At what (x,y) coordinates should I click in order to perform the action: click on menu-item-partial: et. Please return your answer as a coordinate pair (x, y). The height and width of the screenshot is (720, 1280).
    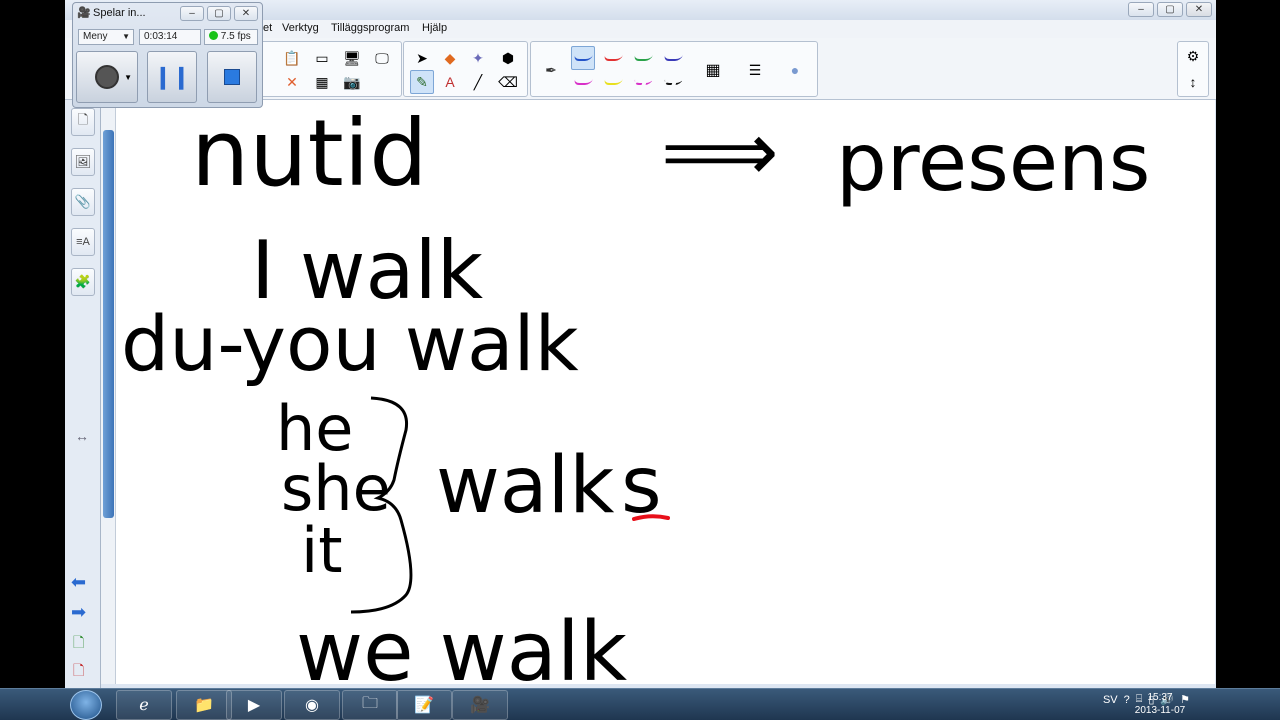
    Looking at the image, I should click on (267, 28).